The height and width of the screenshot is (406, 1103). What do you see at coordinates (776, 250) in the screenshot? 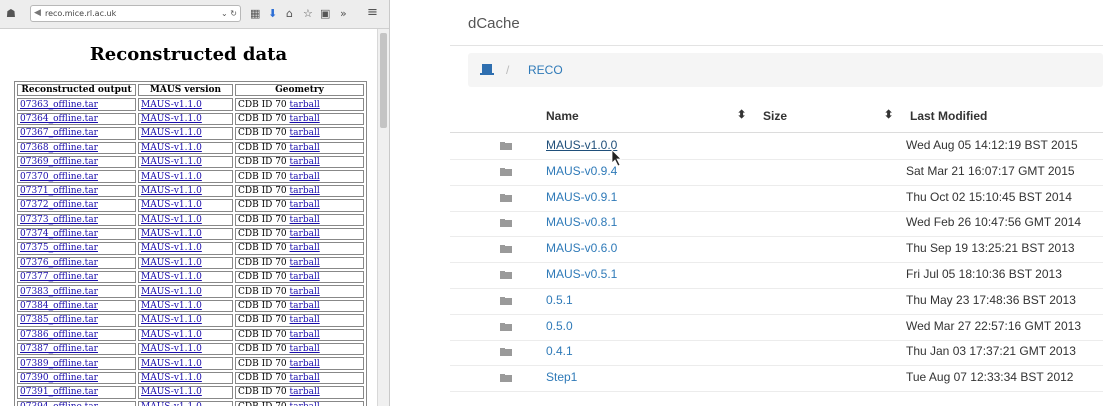
I see `file-row: MAUS-v0.6.0 Thu Sep 19 13:25:21 BST 2013` at bounding box center [776, 250].